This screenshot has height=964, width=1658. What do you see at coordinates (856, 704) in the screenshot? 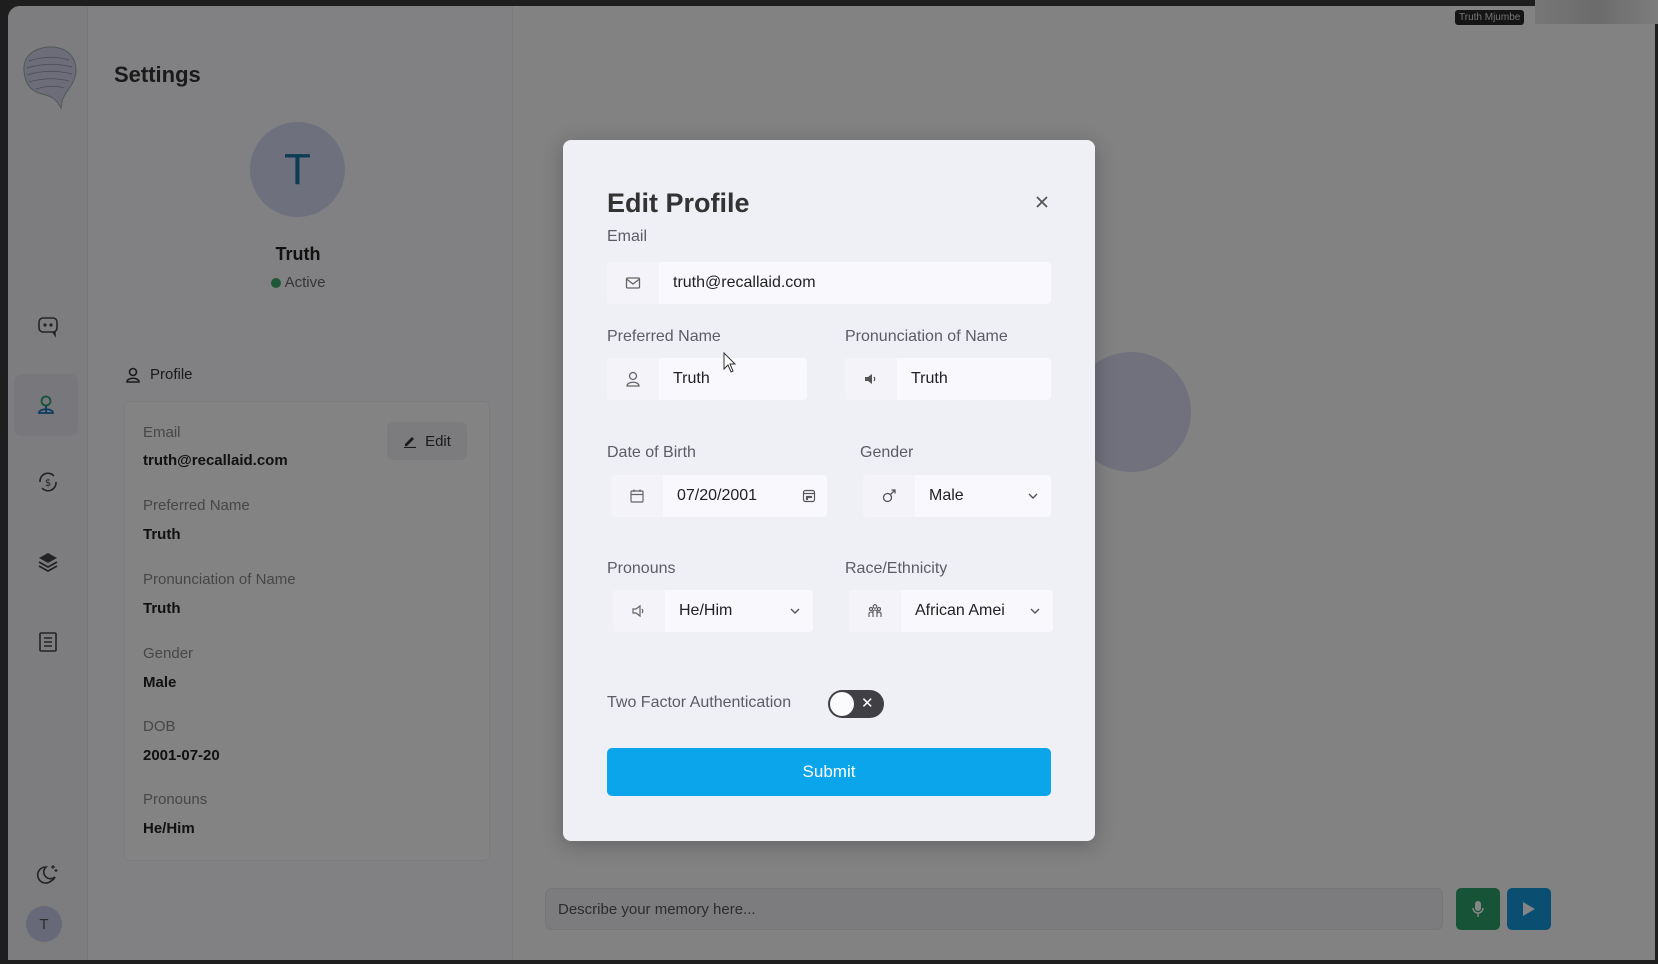
I see `two-factor-toggle: ✕` at bounding box center [856, 704].